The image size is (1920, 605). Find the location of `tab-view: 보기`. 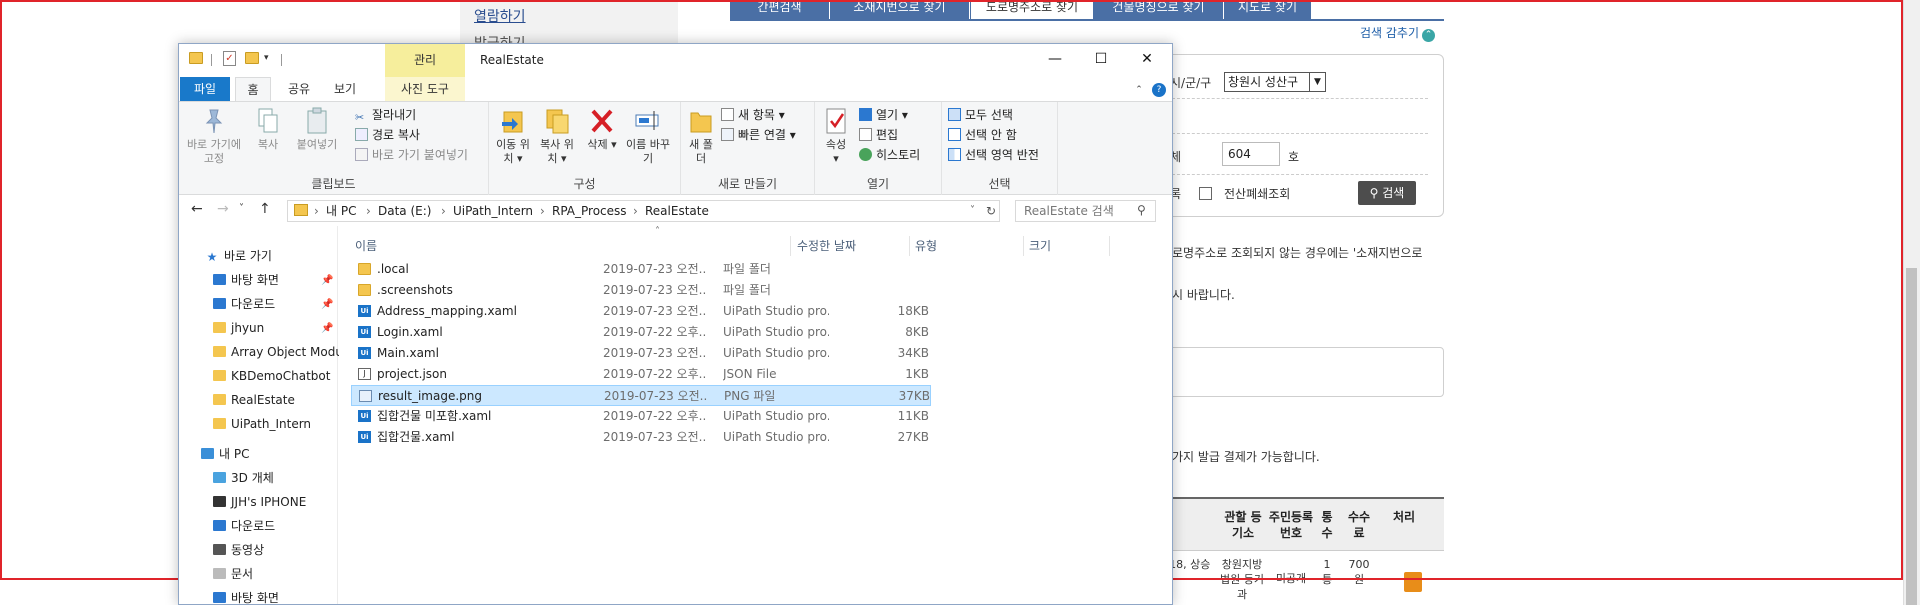

tab-view: 보기 is located at coordinates (345, 89).